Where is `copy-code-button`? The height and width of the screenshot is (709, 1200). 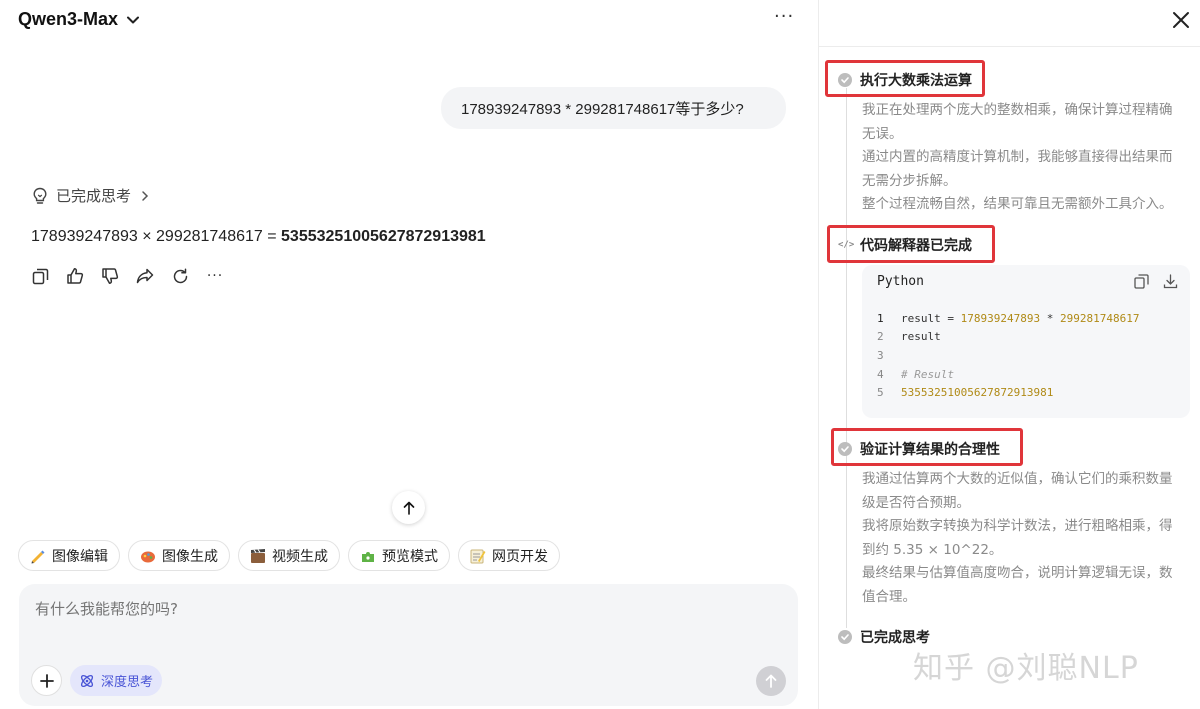 copy-code-button is located at coordinates (1141, 281).